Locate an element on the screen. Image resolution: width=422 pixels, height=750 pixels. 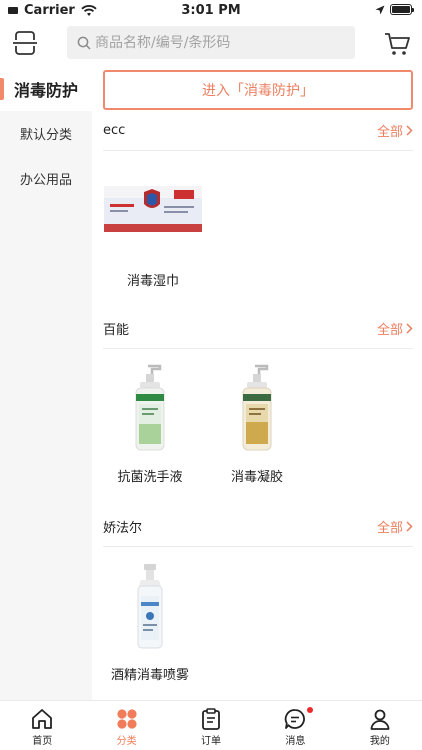
sidebar-item-label: 办公用品 is located at coordinates (45, 180).